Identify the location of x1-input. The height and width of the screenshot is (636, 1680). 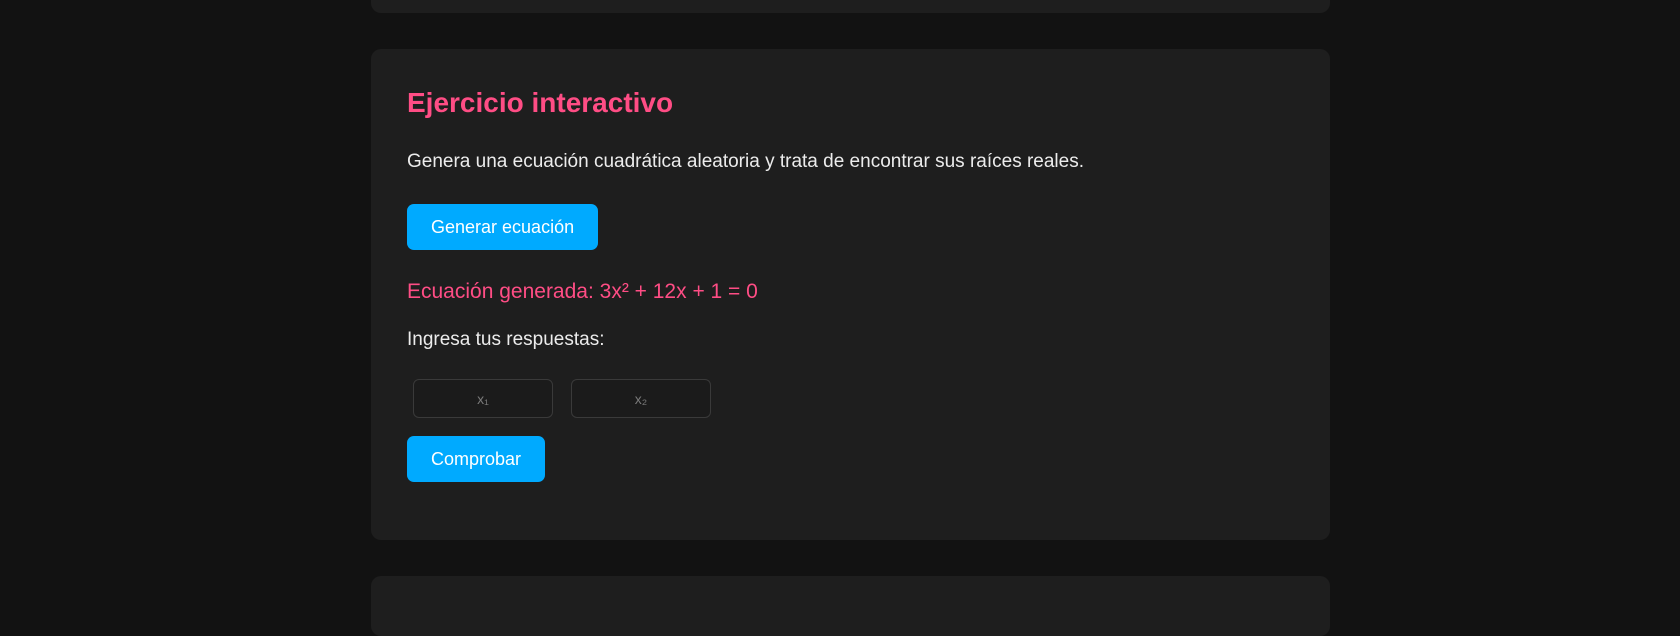
(483, 398).